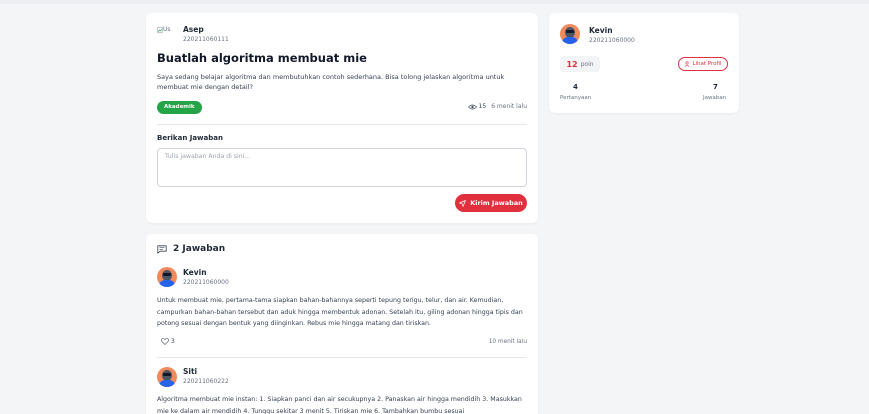 The image size is (869, 414). Describe the element at coordinates (190, 138) in the screenshot. I see `answer-form-label: Berikan Jawaban` at that location.